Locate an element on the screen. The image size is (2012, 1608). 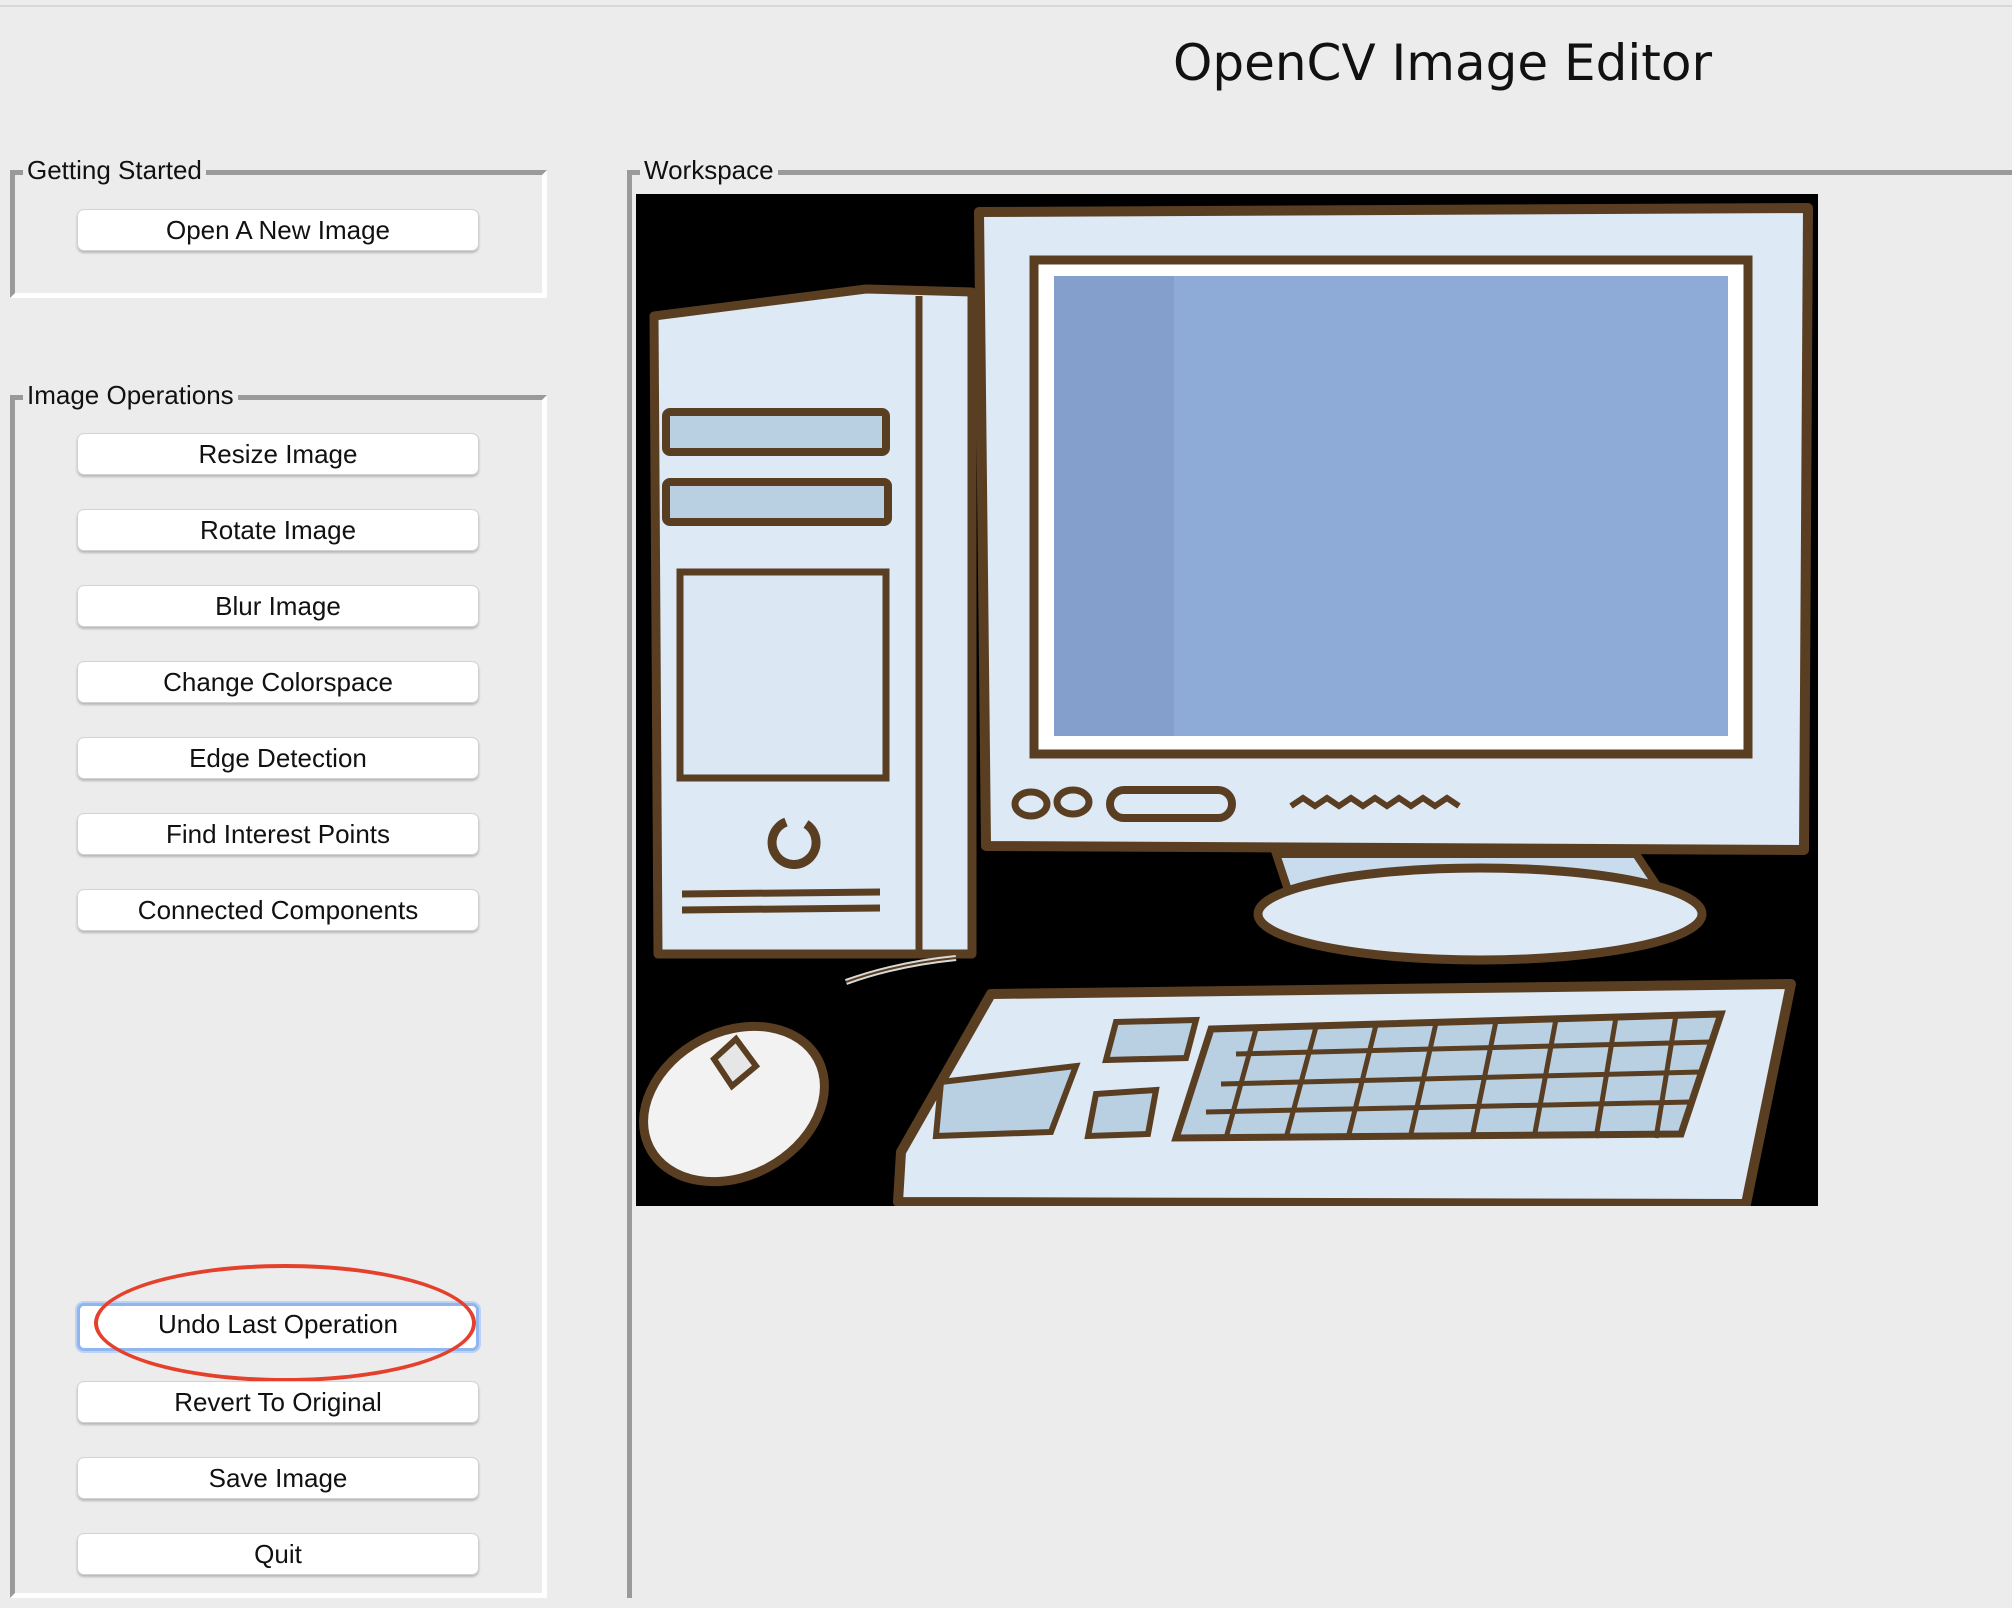
getting-started-label: Getting Started is located at coordinates (114, 170).